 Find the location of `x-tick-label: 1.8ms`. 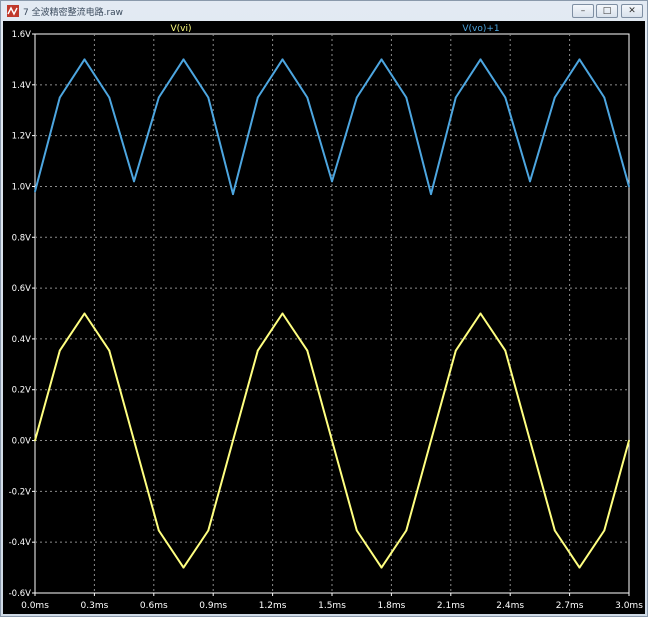

x-tick-label: 1.8ms is located at coordinates (392, 606).